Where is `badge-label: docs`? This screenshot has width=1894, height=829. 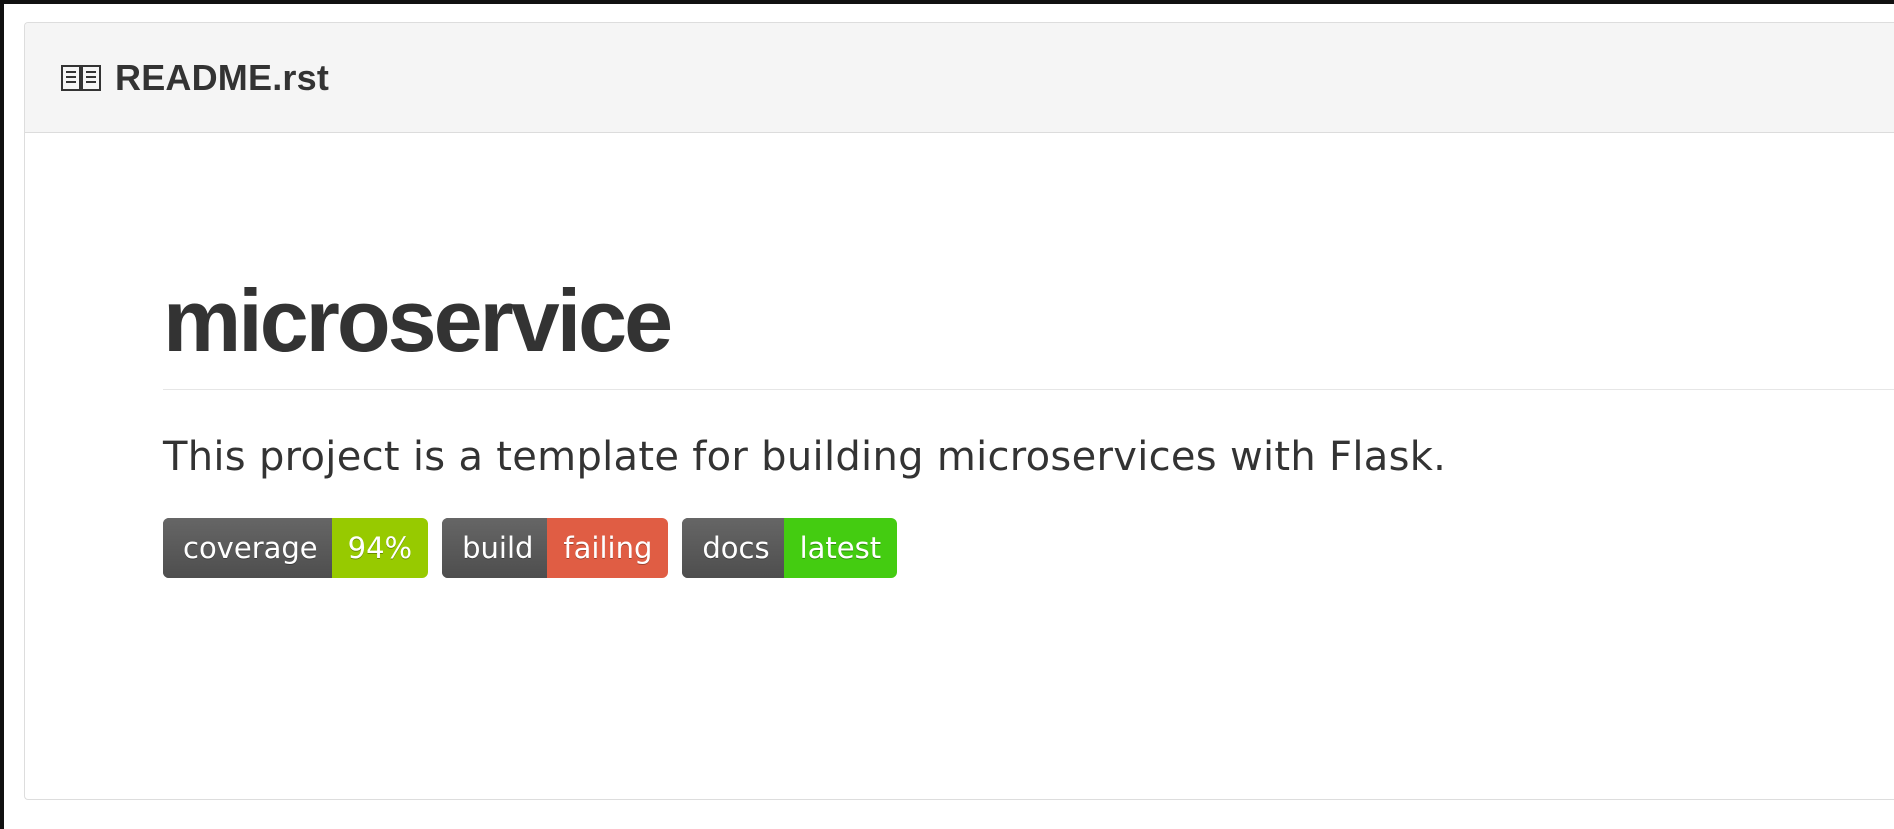 badge-label: docs is located at coordinates (733, 548).